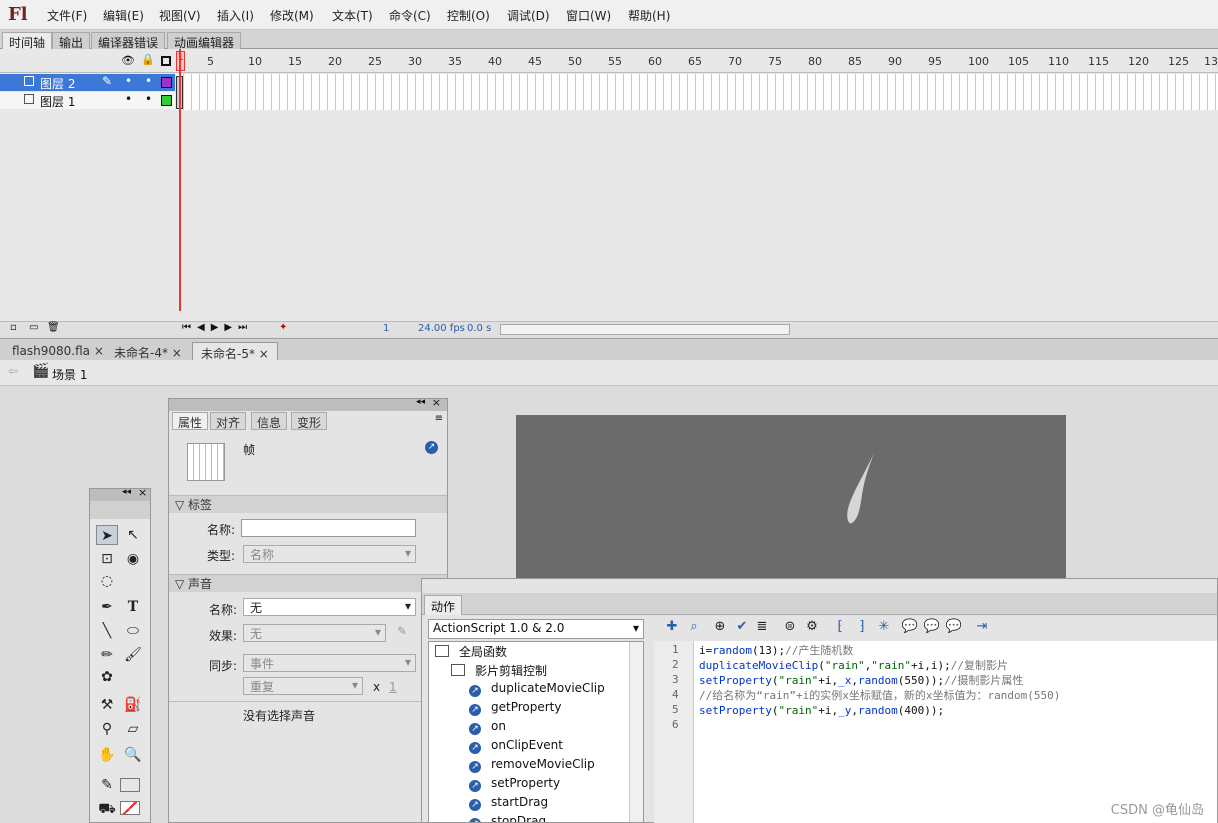  I want to click on back-arrow-icon: ⇦, so click(13, 371).